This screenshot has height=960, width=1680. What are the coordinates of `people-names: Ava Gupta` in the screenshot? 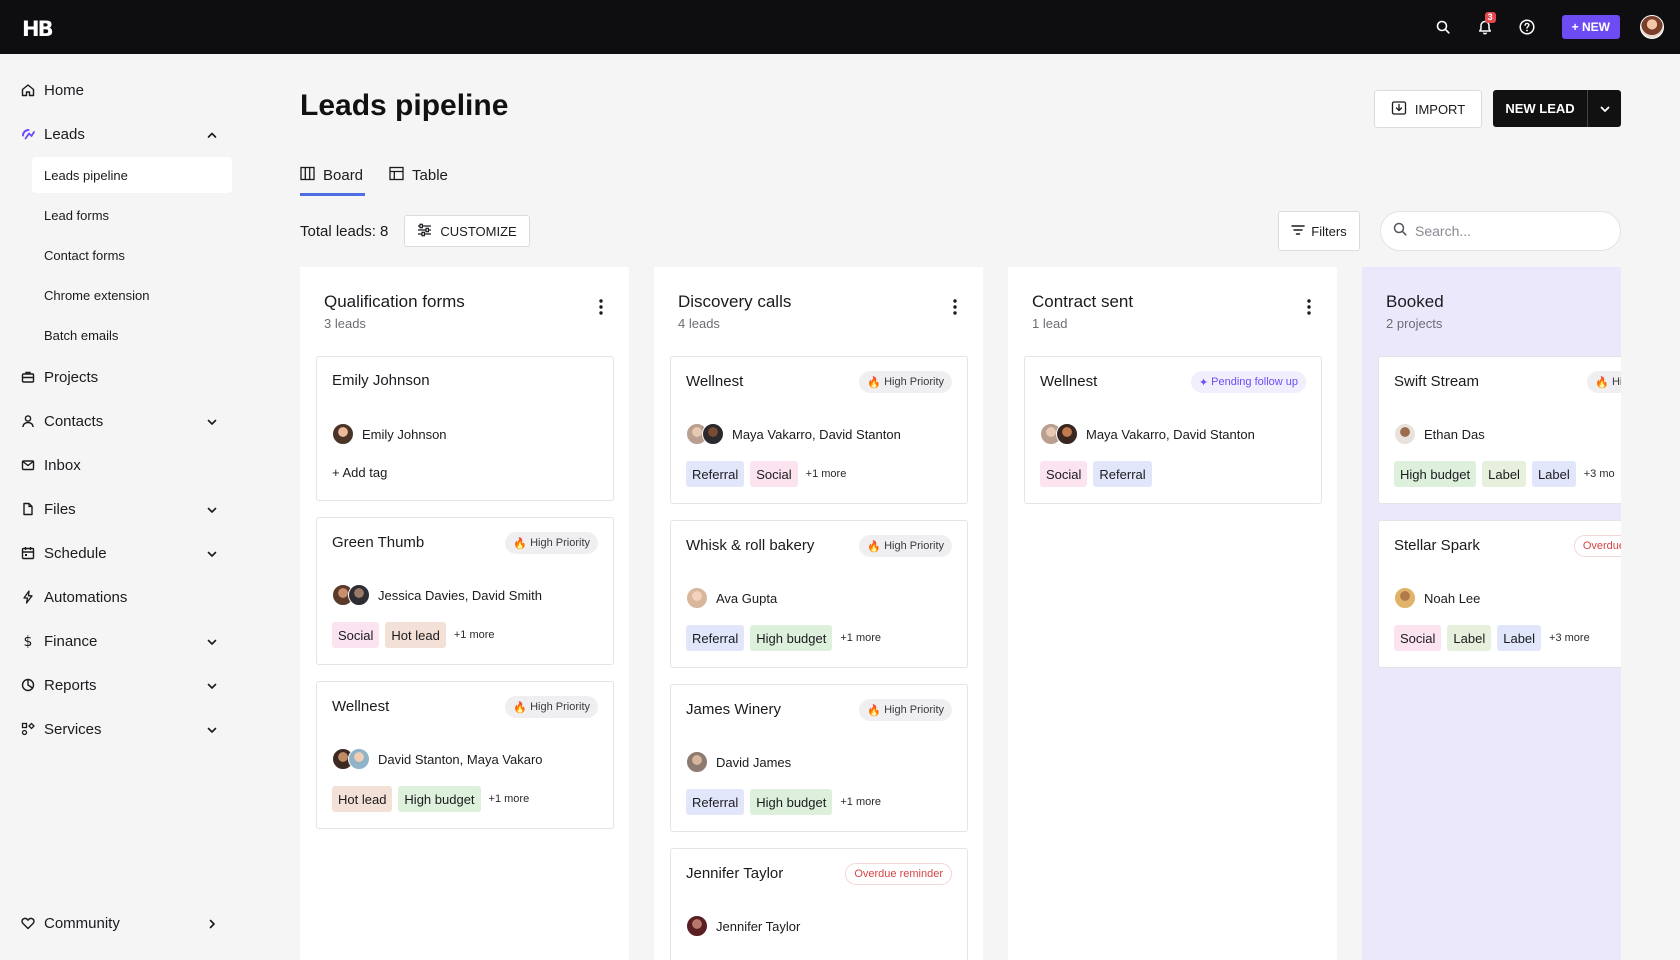 It's located at (747, 598).